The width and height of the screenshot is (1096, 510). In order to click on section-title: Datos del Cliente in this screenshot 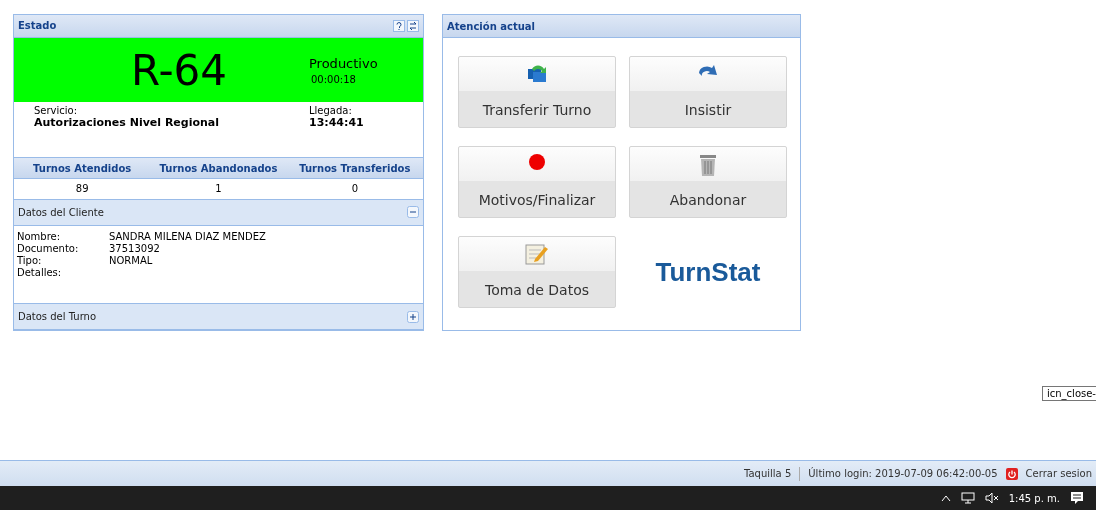, I will do `click(61, 212)`.